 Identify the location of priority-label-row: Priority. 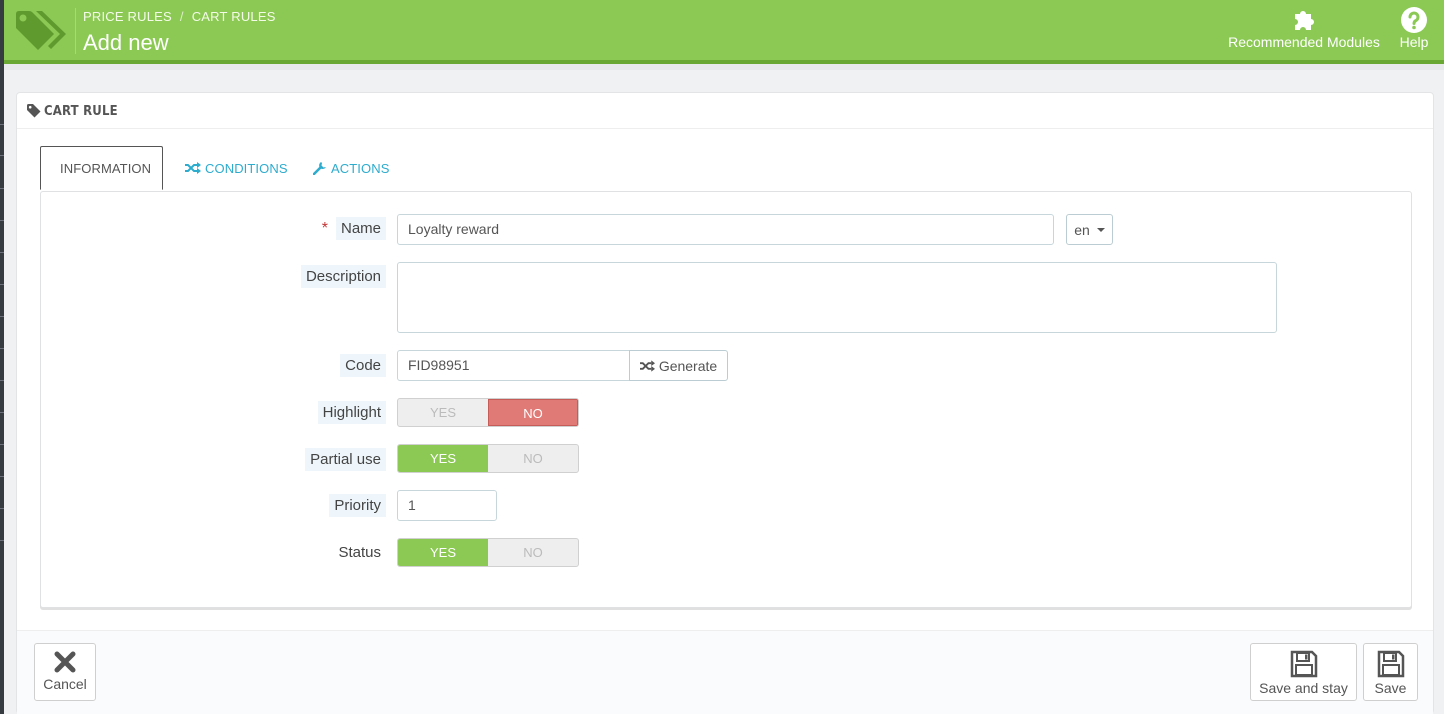
(213, 505).